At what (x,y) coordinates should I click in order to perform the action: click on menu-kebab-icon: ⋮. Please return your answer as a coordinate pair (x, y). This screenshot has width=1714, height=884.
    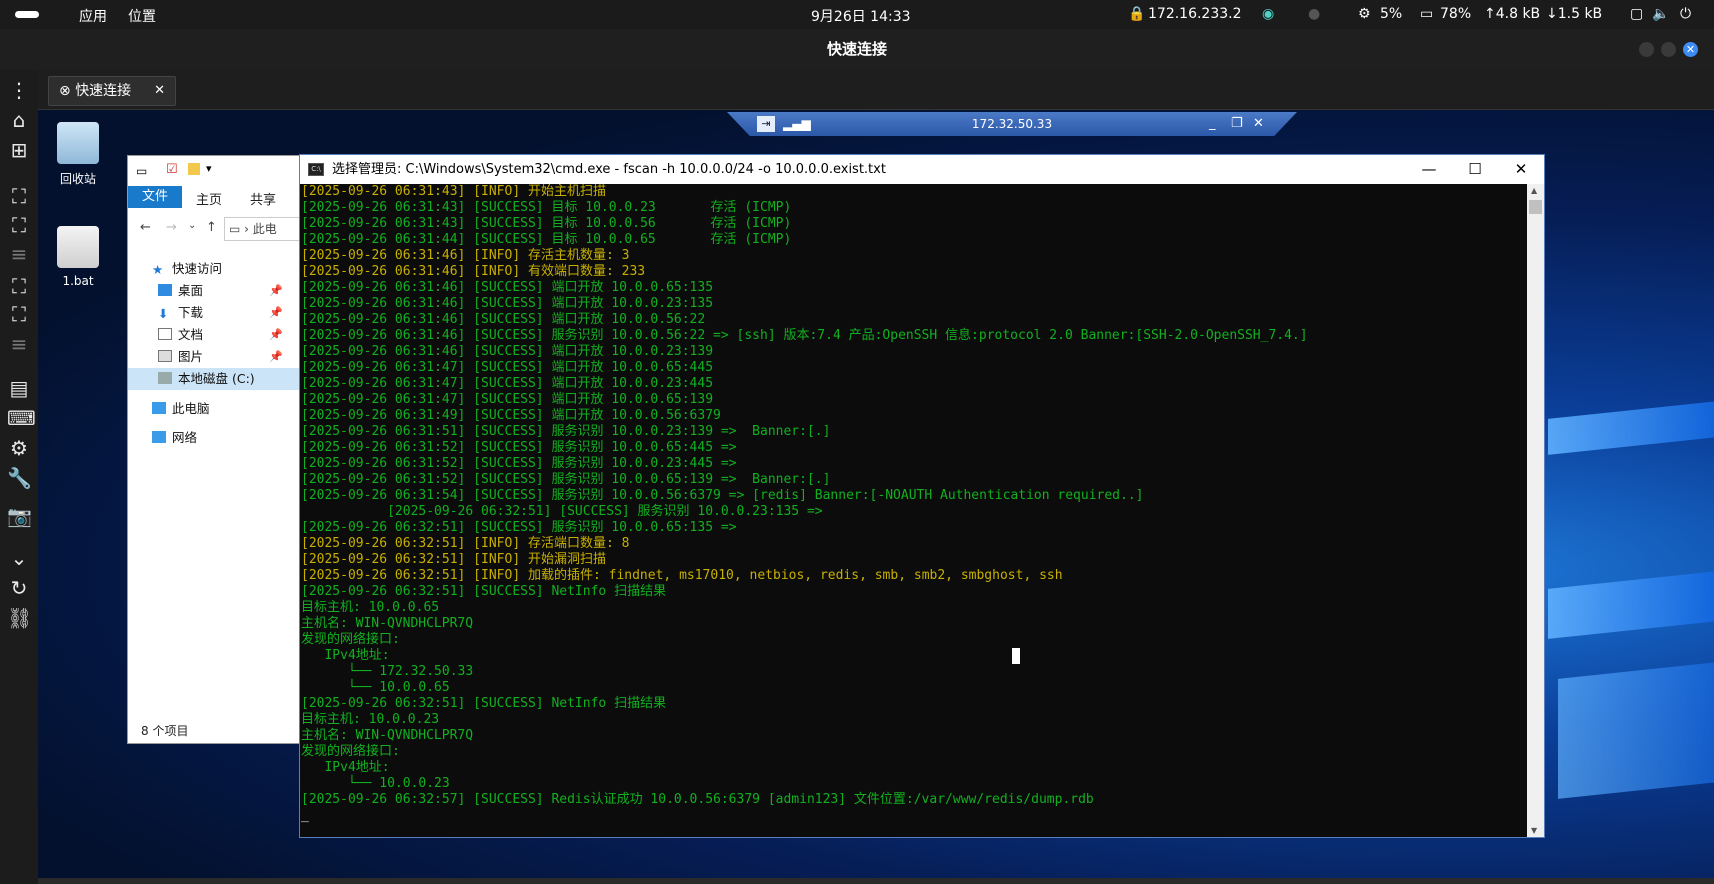
    Looking at the image, I should click on (19, 90).